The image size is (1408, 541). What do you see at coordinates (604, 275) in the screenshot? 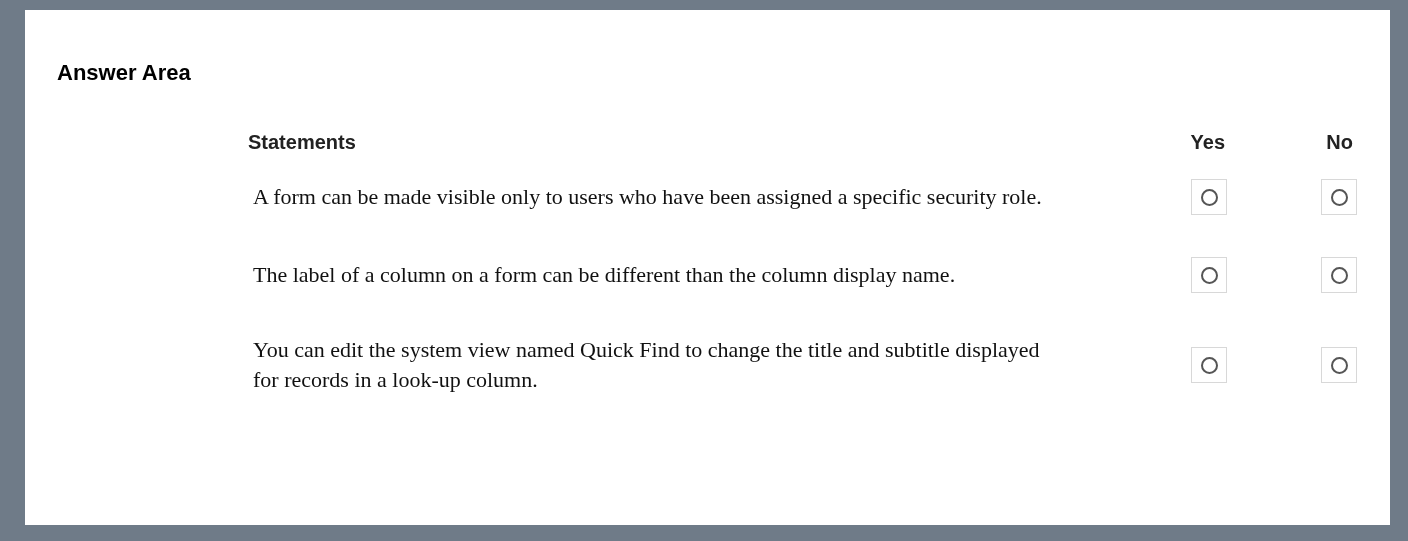
I see `statement-text: The label of a column on a form can be different than the column display name.` at bounding box center [604, 275].